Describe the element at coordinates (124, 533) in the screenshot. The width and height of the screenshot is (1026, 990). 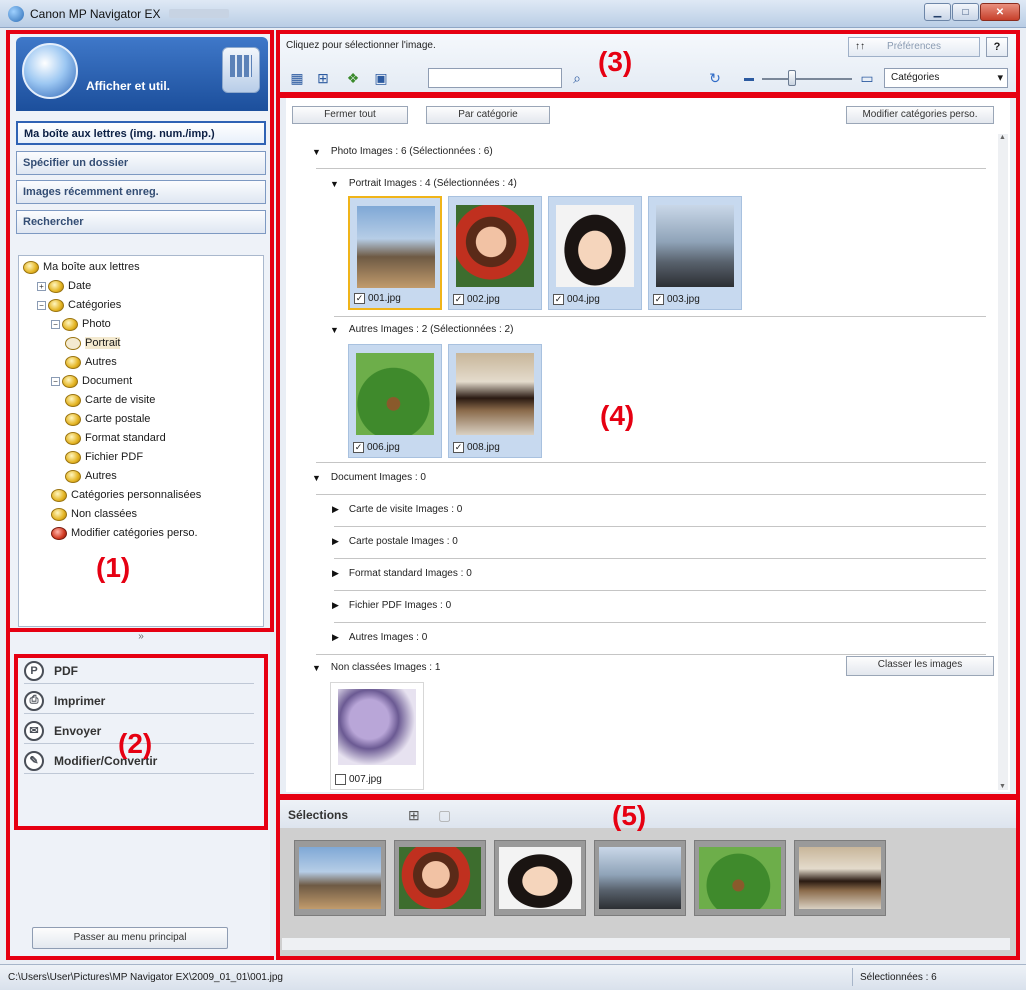
I see `tree-item: Modifier catégories perso.` at that location.